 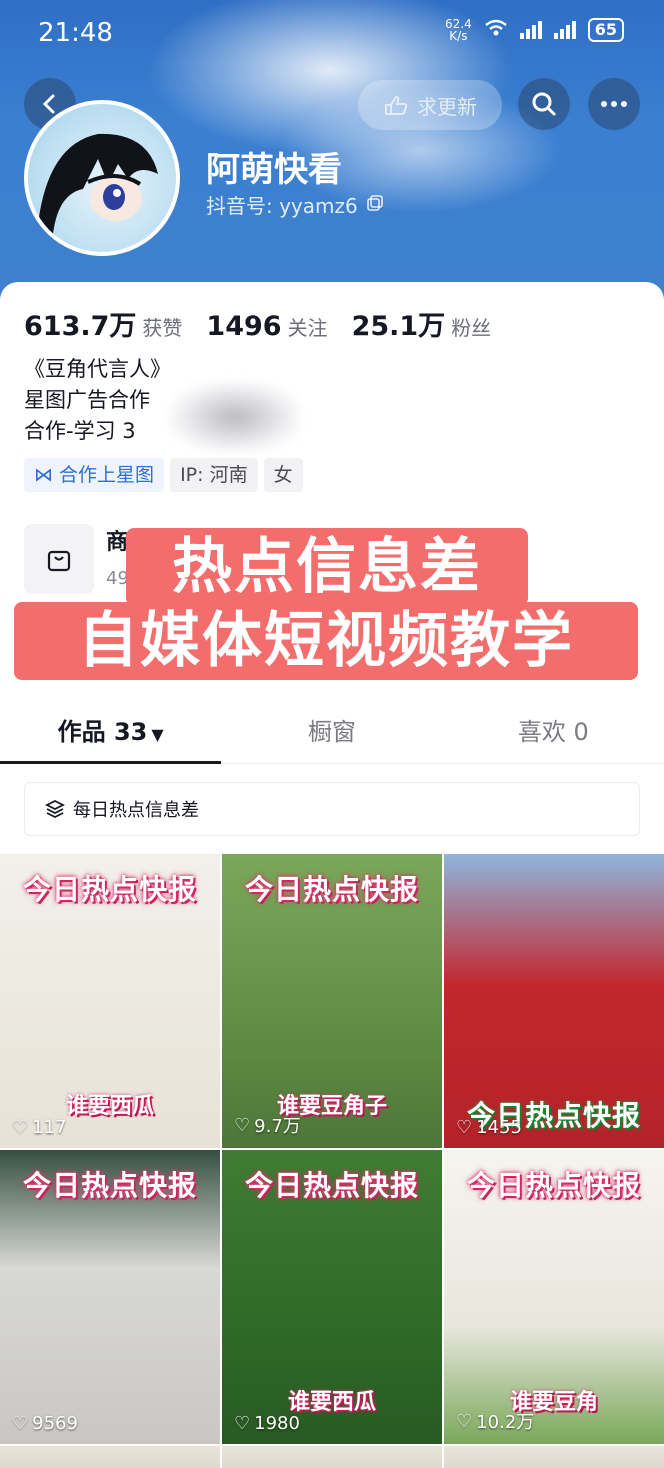 What do you see at coordinates (422, 323) in the screenshot?
I see `stat-followers: 25.1万 粉丝` at bounding box center [422, 323].